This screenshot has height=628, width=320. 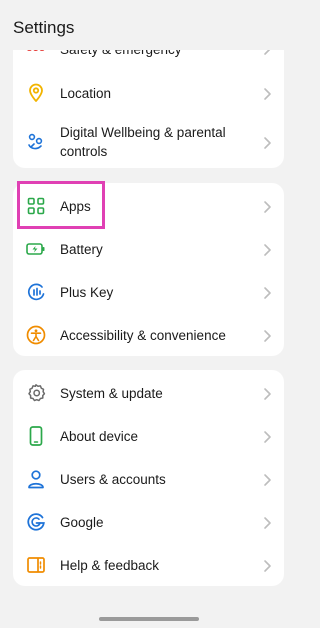 I want to click on phone-icon, so click(x=36, y=436).